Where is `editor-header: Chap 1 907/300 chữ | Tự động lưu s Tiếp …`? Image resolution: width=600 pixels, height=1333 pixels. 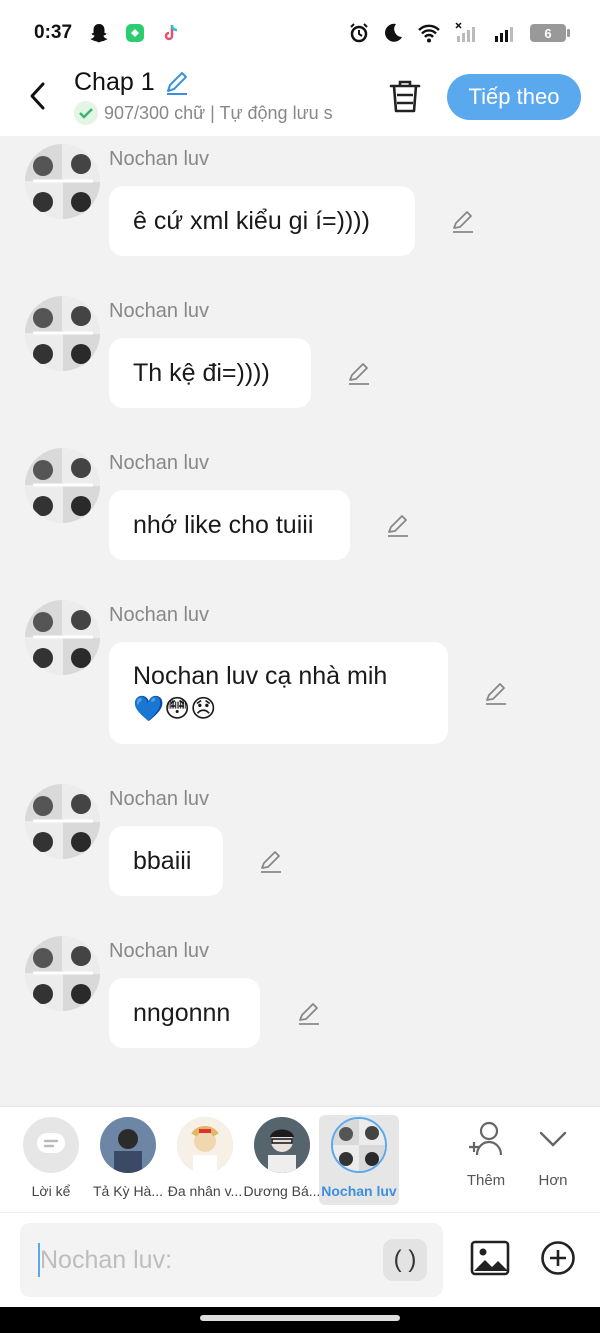
editor-header: Chap 1 907/300 chữ | Tự động lưu s Tiếp … is located at coordinates (300, 101).